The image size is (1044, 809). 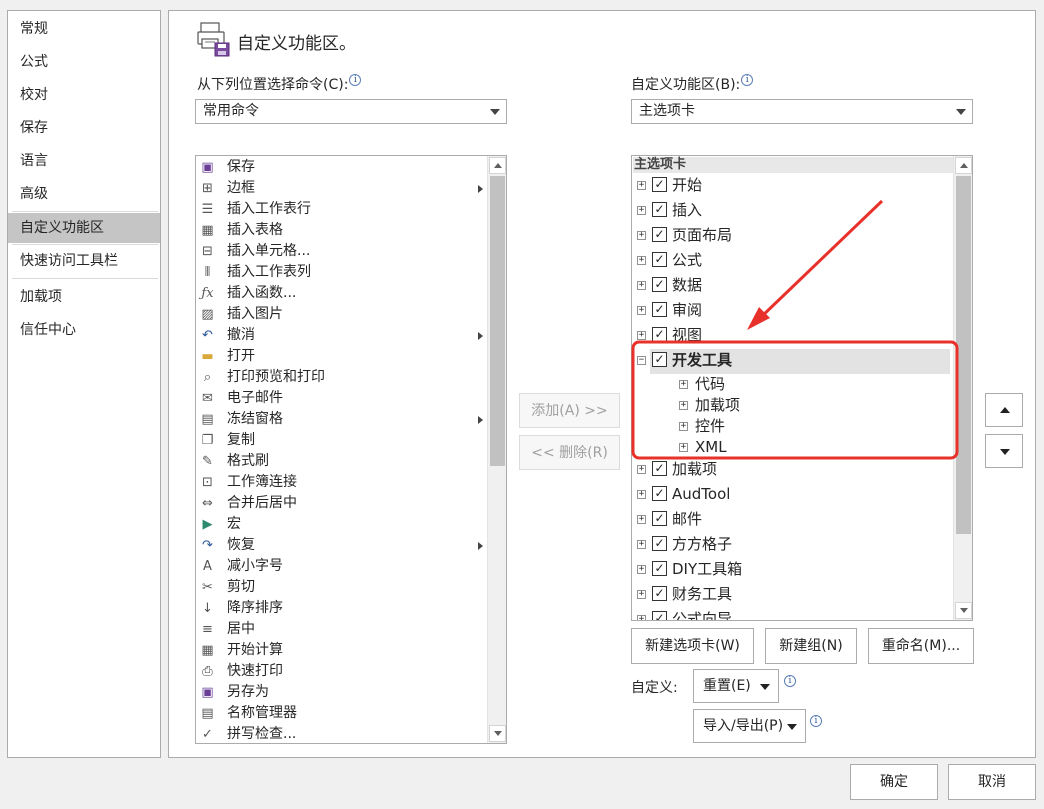 What do you see at coordinates (84, 384) in the screenshot?
I see `options-nav: 常规 公式 校对 保存 语言 高级自定义功能区 快速访问工具栏 加载项 信任中心` at bounding box center [84, 384].